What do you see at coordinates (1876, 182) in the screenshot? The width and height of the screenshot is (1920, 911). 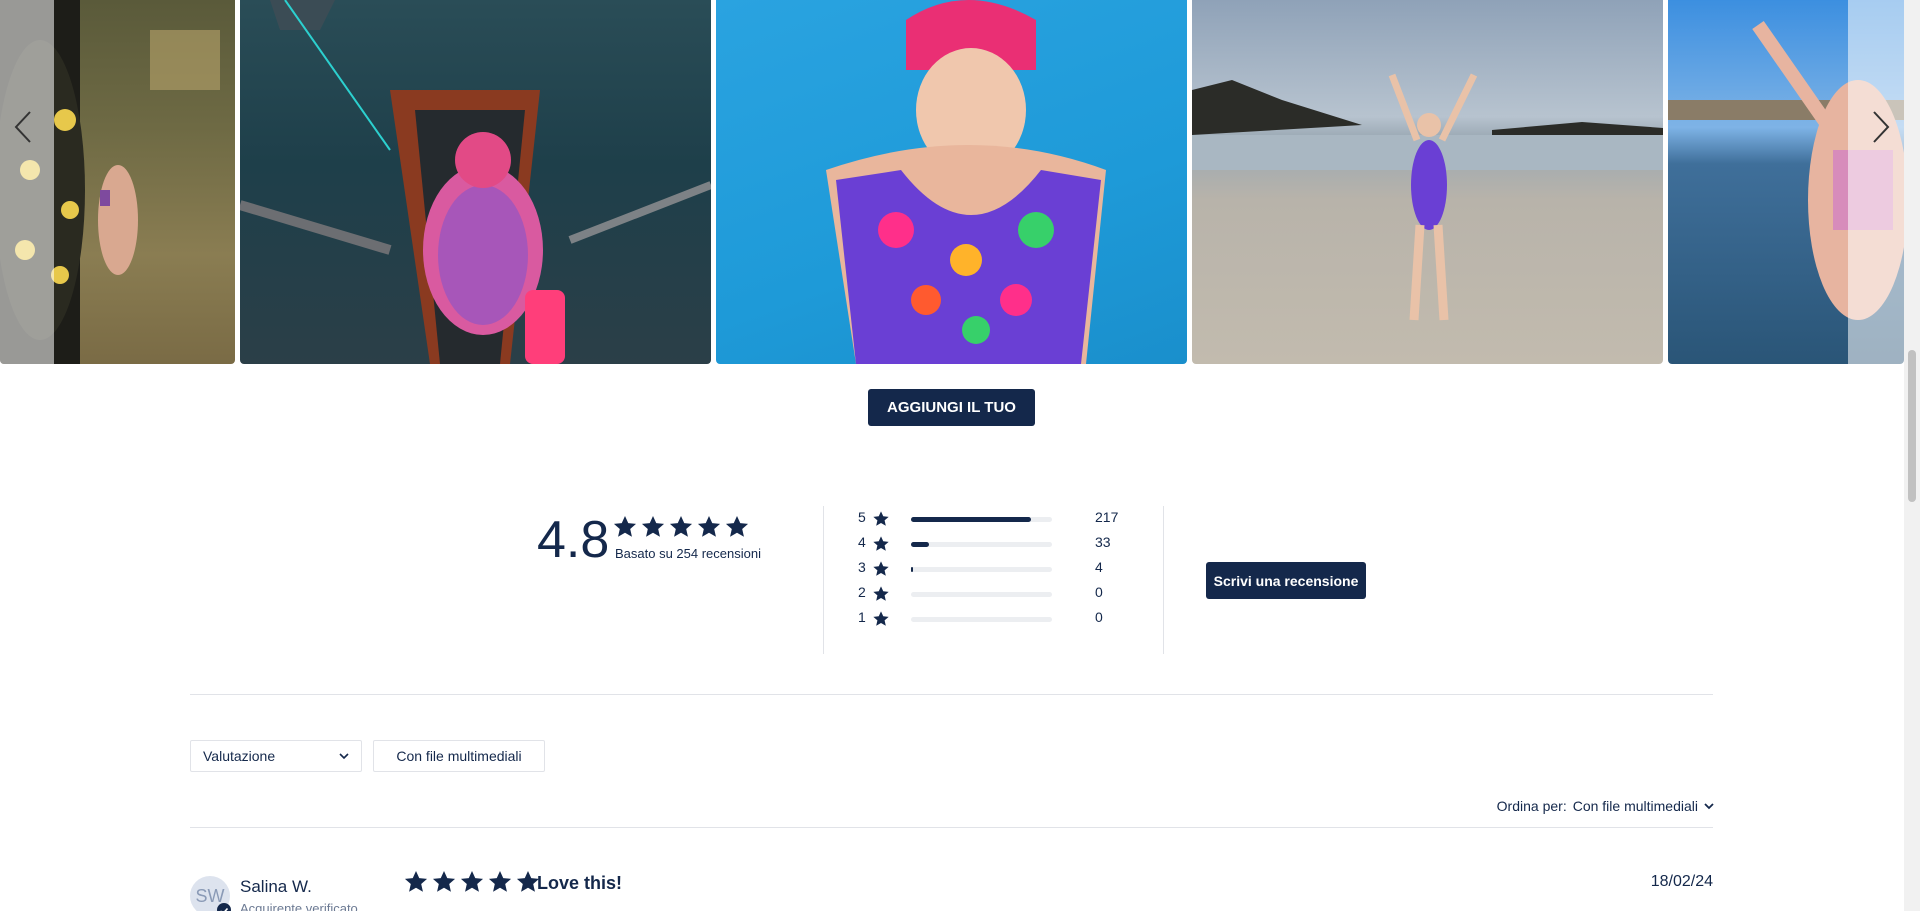 I see `gallery-fade-right` at bounding box center [1876, 182].